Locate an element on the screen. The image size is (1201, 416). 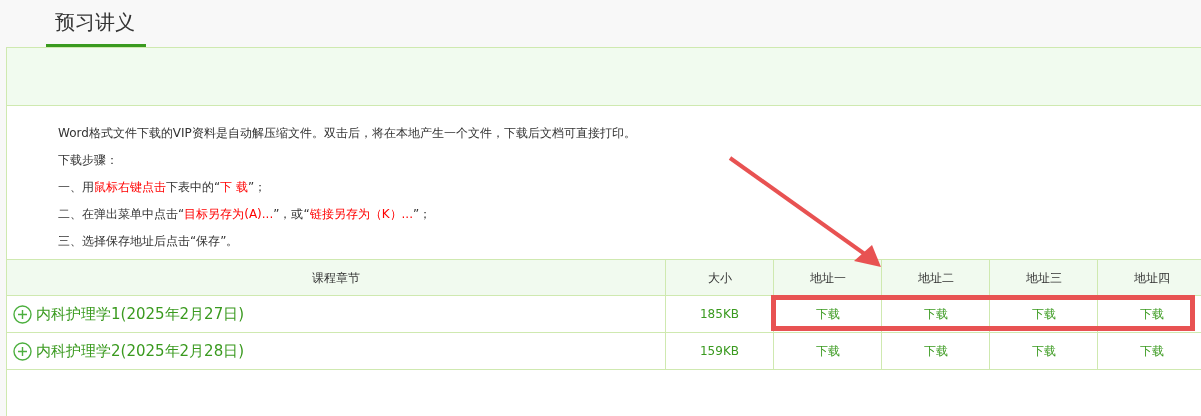
chapter-link: 内科护理学1(2025年2月27日) is located at coordinates (140, 314).